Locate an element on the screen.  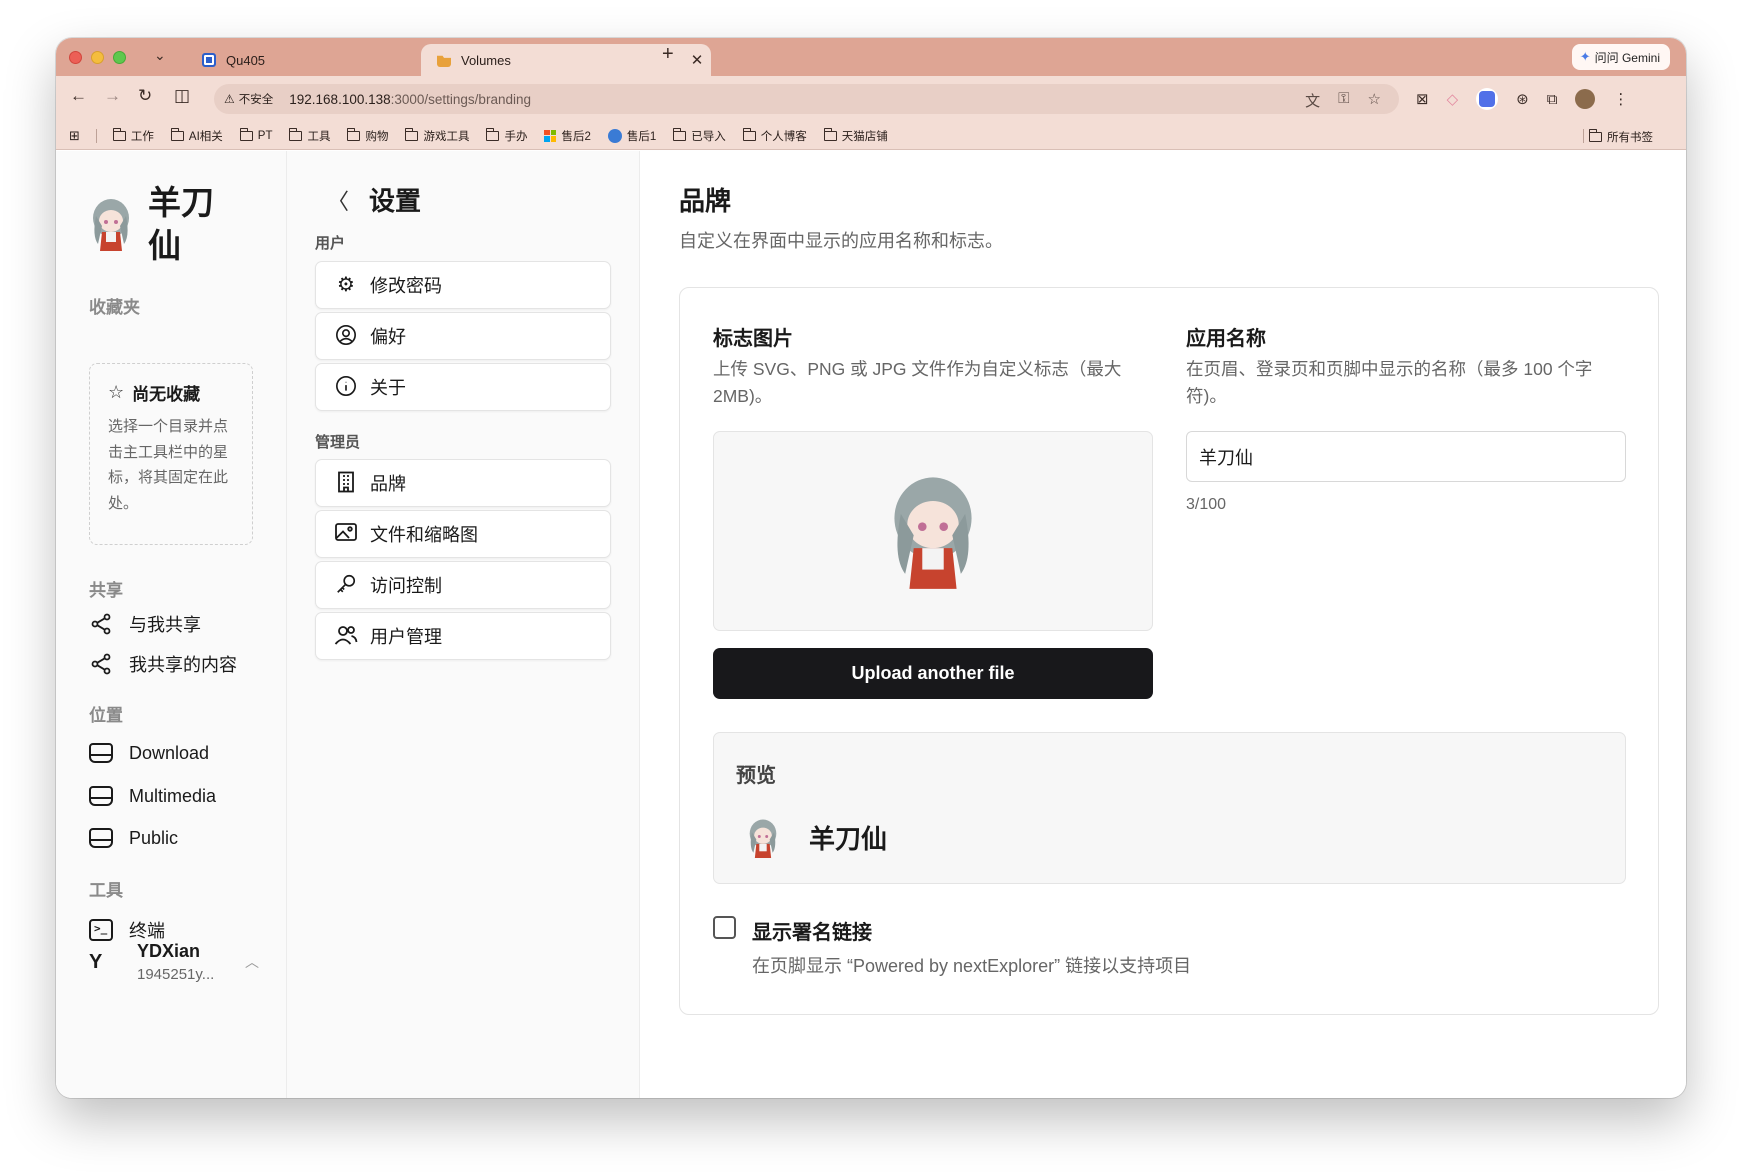
app-name: 羊刀仙 is located at coordinates (181, 224).